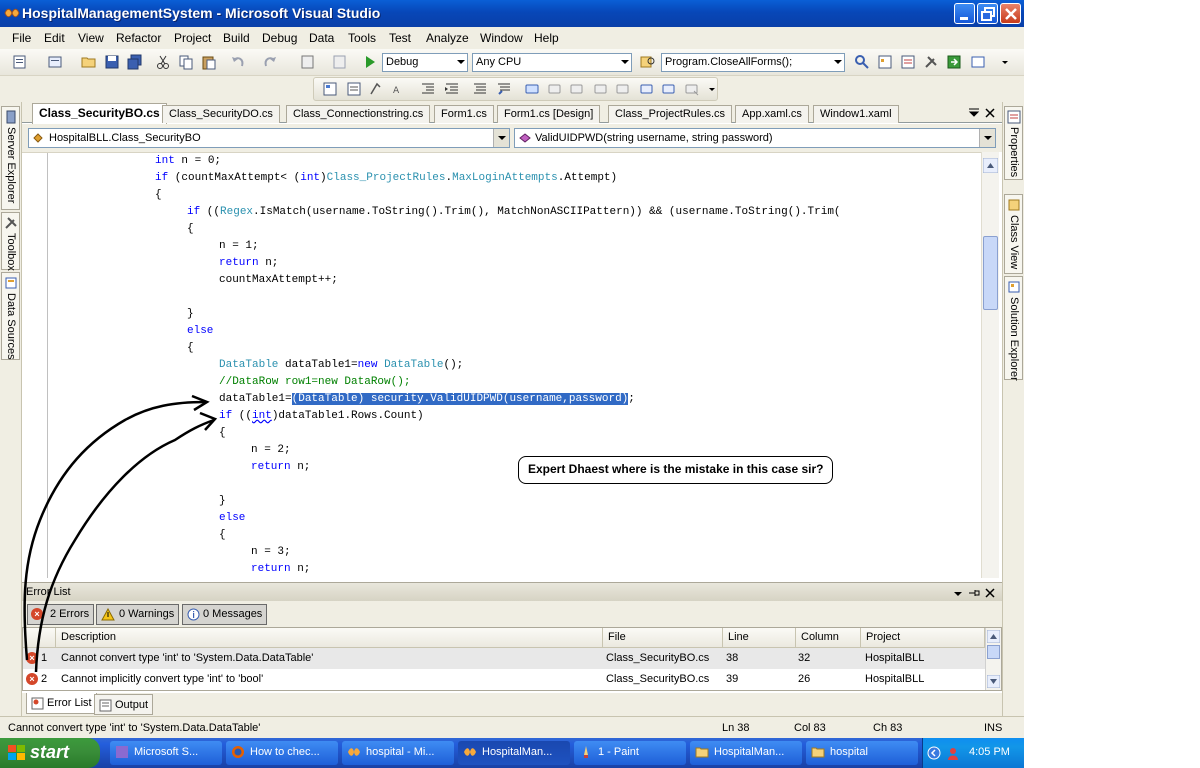 The height and width of the screenshot is (768, 1200). I want to click on solution-explorer-tab: Solution Explorer, so click(1013, 328).